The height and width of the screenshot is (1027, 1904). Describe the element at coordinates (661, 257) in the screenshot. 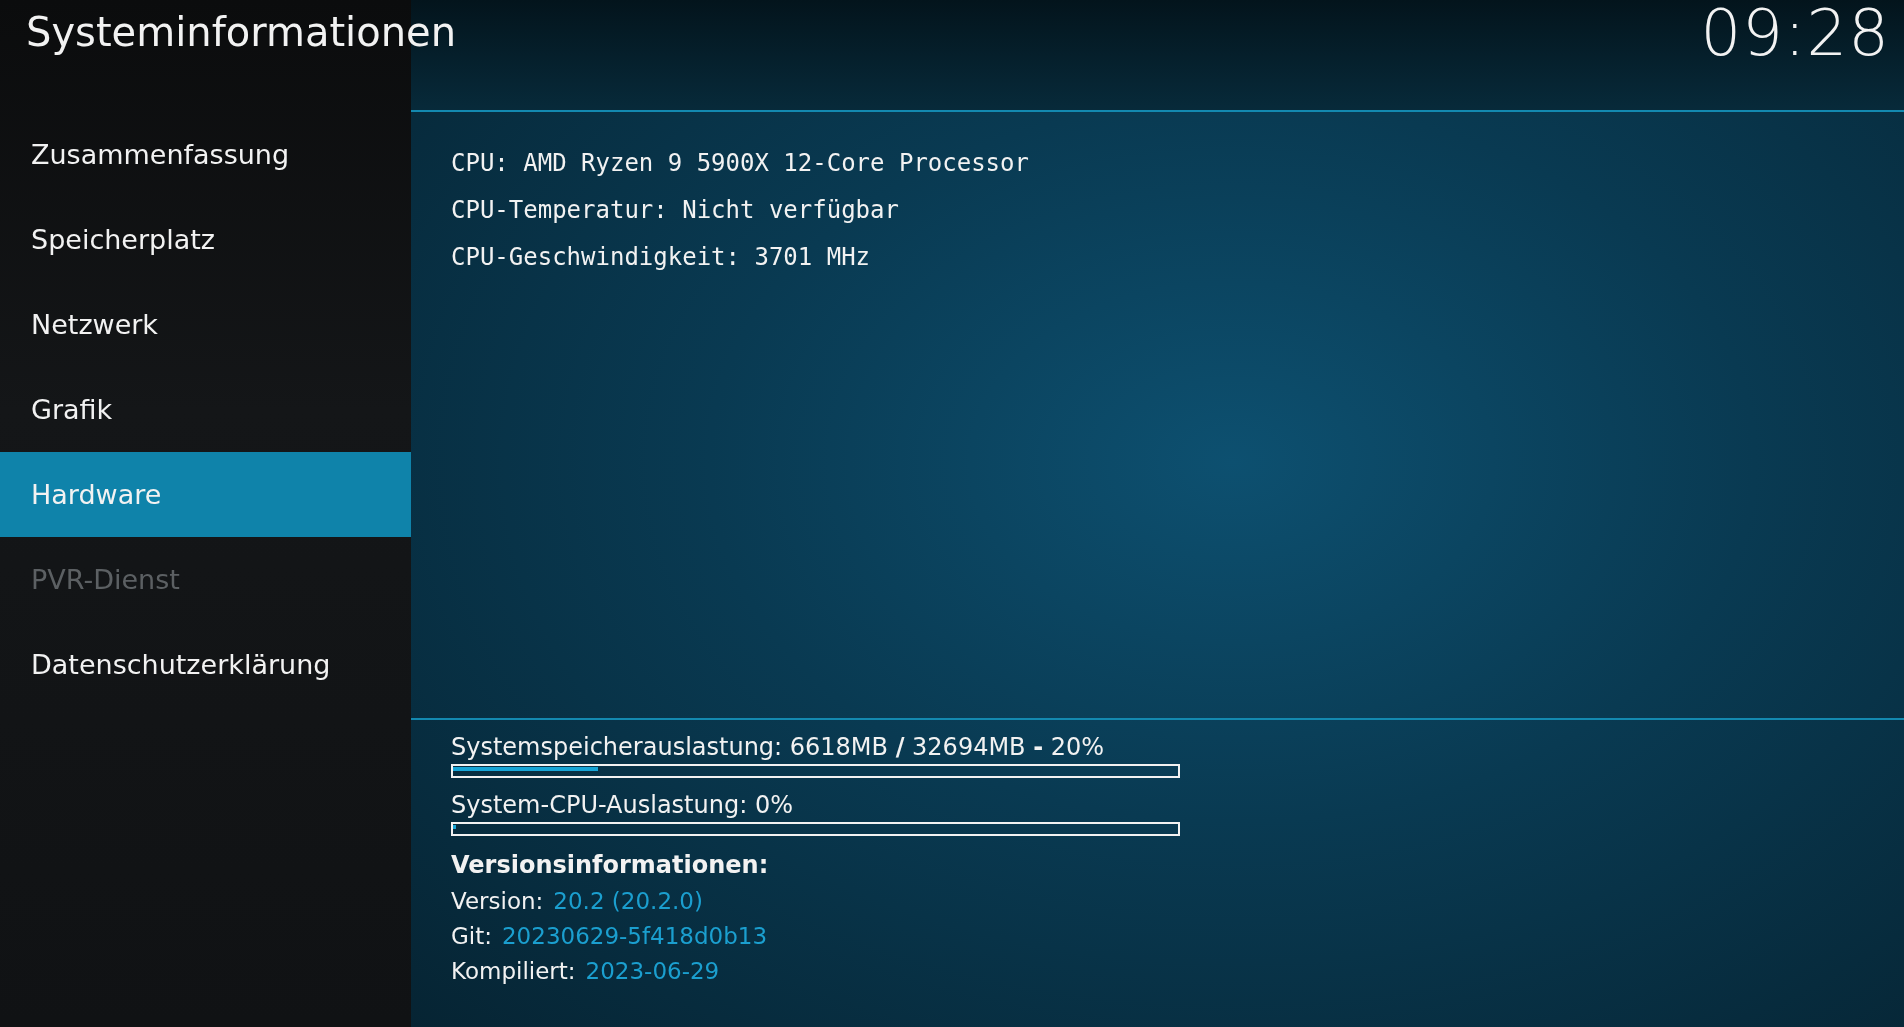

I see `info-line: CPU-Geschwindigkeit: 3701 MHz` at that location.